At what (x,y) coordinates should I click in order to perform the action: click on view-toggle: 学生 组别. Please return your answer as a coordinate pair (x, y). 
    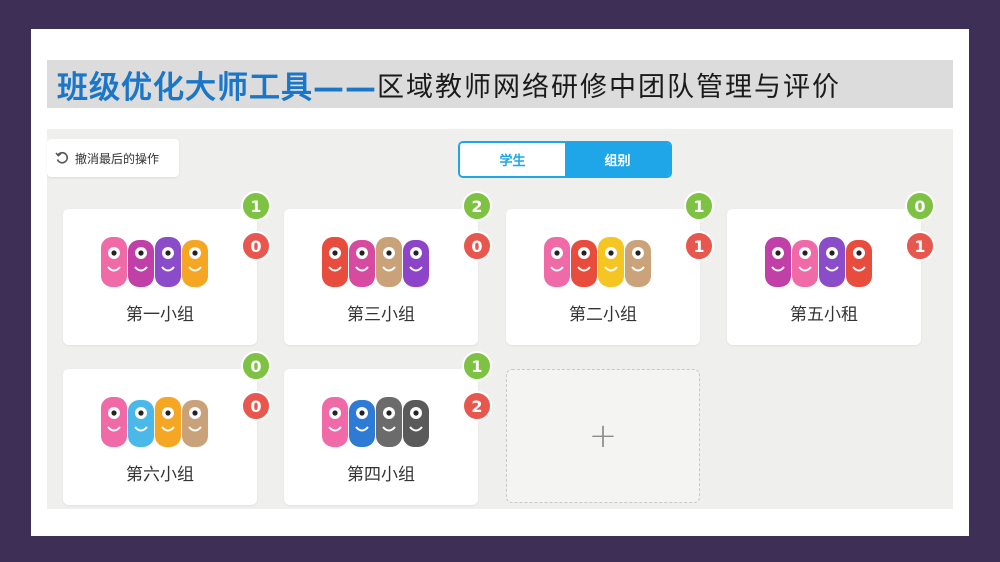
    Looking at the image, I should click on (565, 159).